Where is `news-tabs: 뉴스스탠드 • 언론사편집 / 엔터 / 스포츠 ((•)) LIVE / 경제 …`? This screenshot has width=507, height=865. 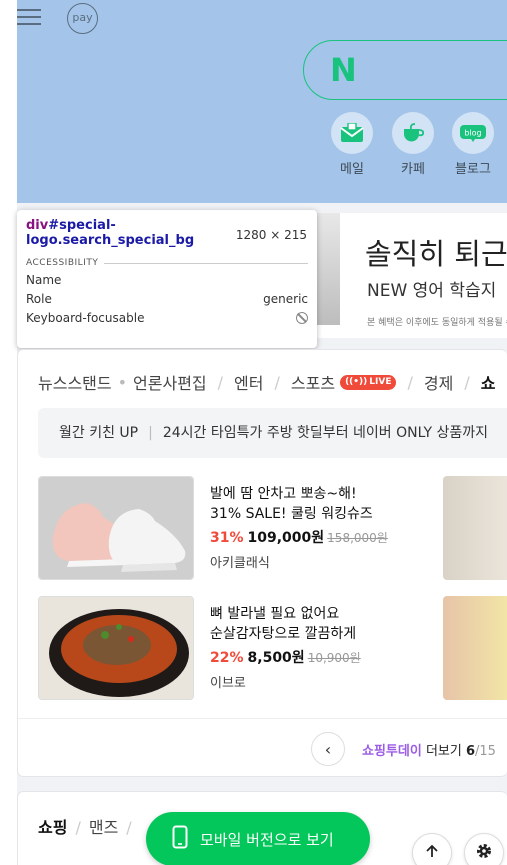
news-tabs: 뉴스스탠드 • 언론사편집 / 엔터 / 스포츠 ((•)) LIVE / 경제 … is located at coordinates (266, 382).